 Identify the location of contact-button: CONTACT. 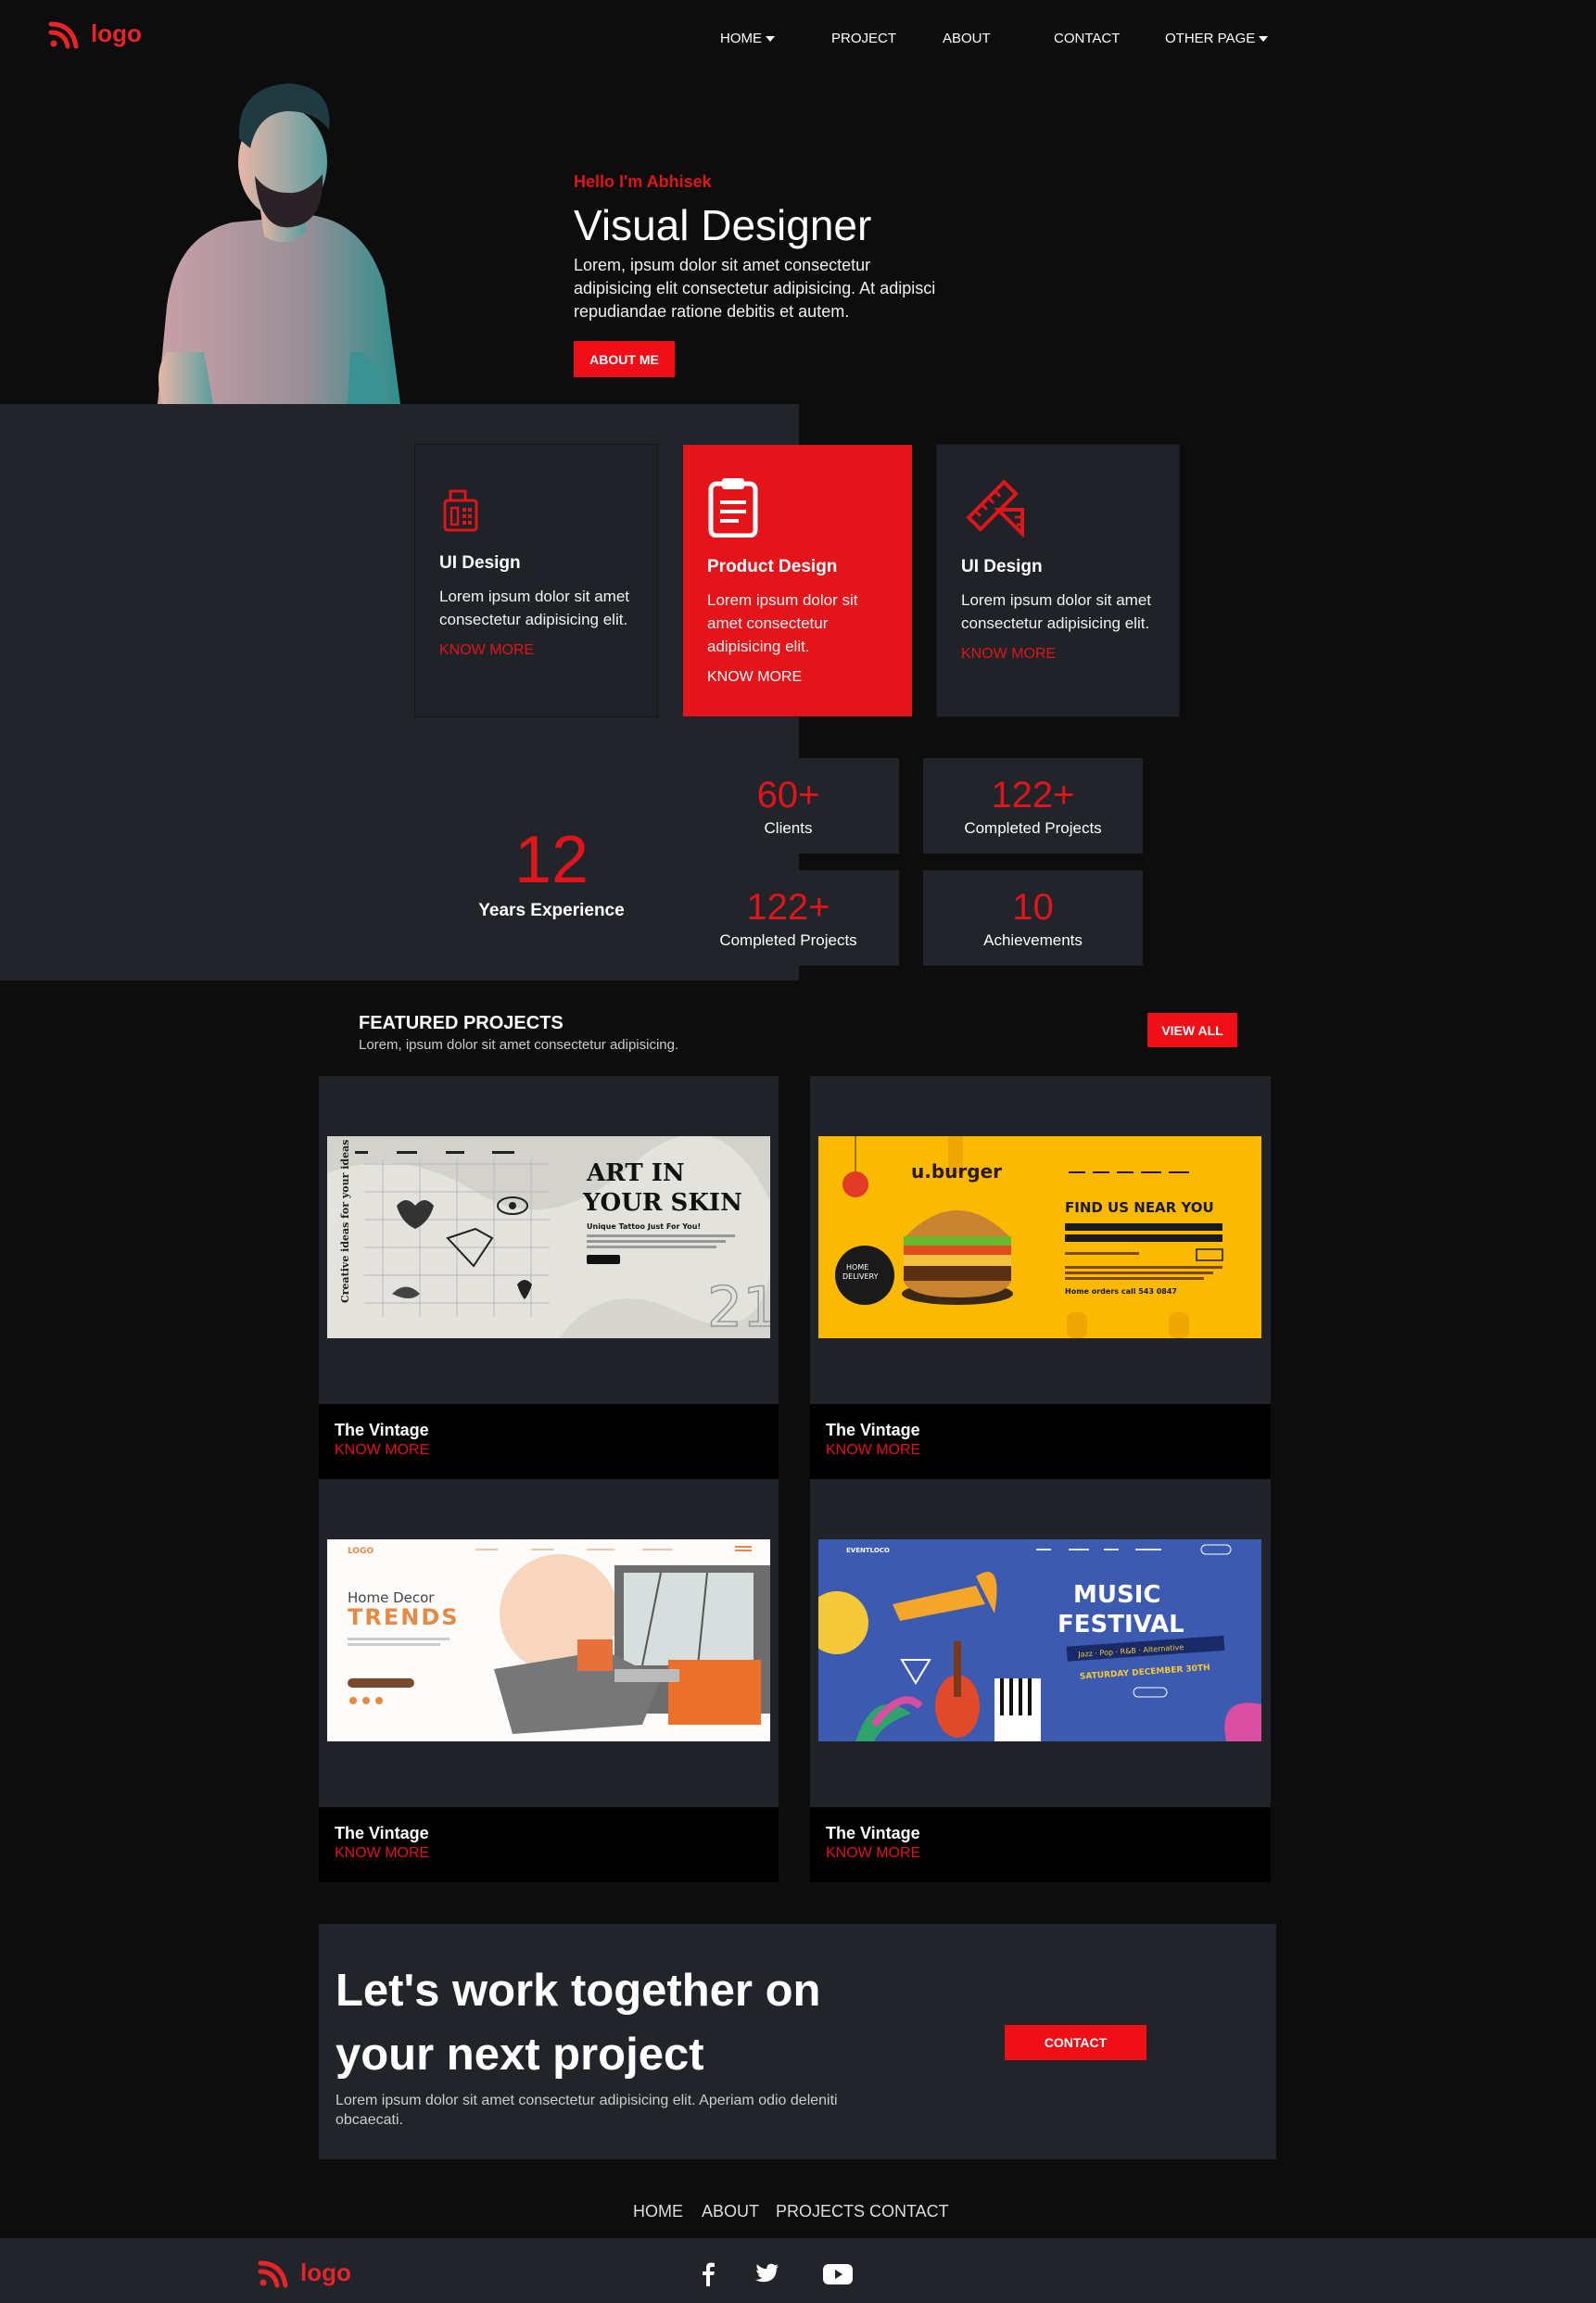
(1075, 2042).